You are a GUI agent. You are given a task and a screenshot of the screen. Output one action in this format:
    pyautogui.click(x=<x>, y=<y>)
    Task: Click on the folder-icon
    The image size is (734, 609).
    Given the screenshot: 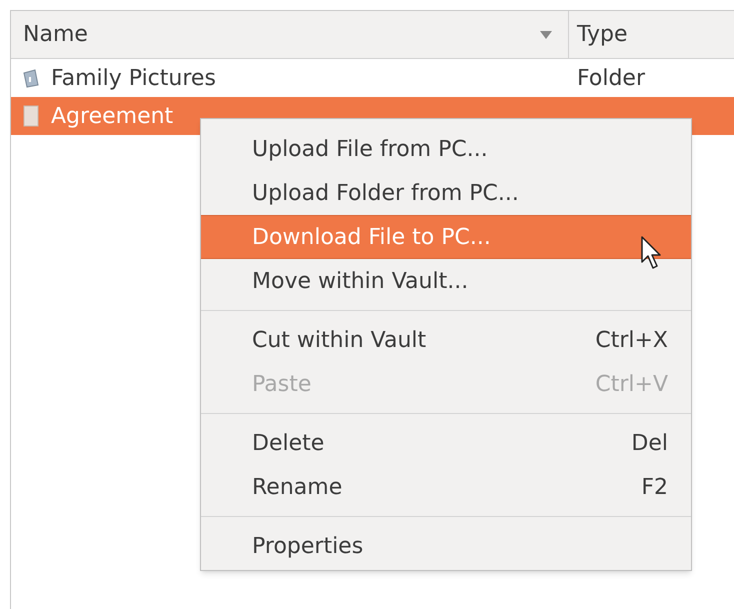 What is the action you would take?
    pyautogui.click(x=31, y=78)
    